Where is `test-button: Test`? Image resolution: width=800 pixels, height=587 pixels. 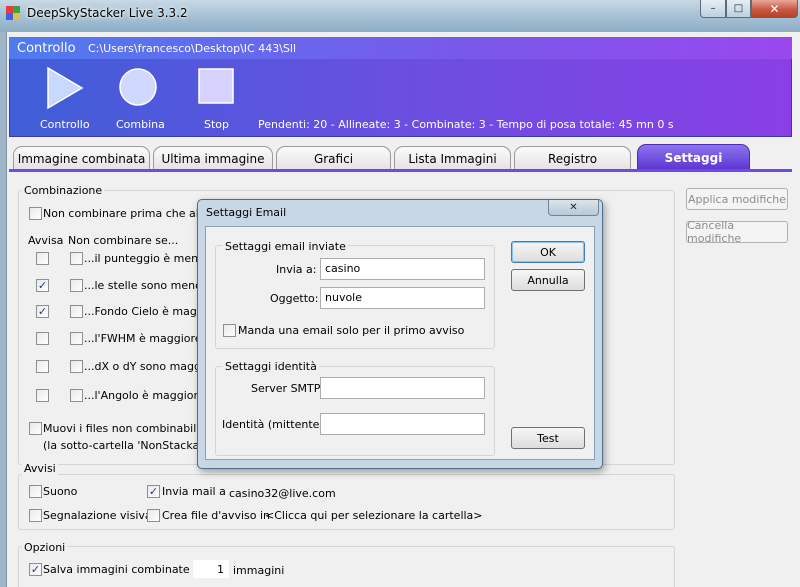
test-button: Test is located at coordinates (548, 438).